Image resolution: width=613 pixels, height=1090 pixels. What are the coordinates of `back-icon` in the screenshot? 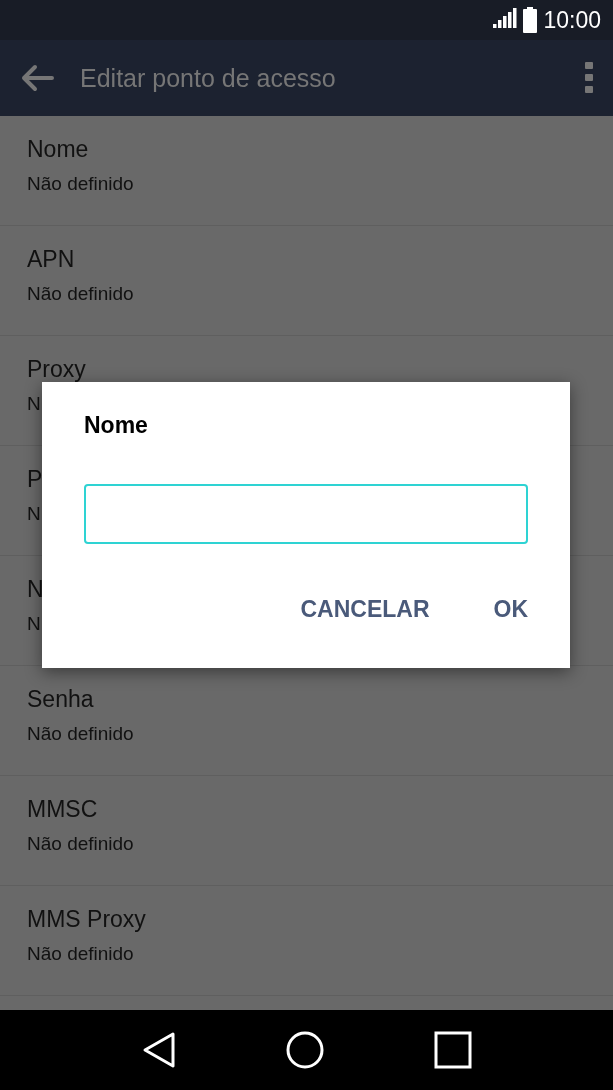 It's located at (158, 1050).